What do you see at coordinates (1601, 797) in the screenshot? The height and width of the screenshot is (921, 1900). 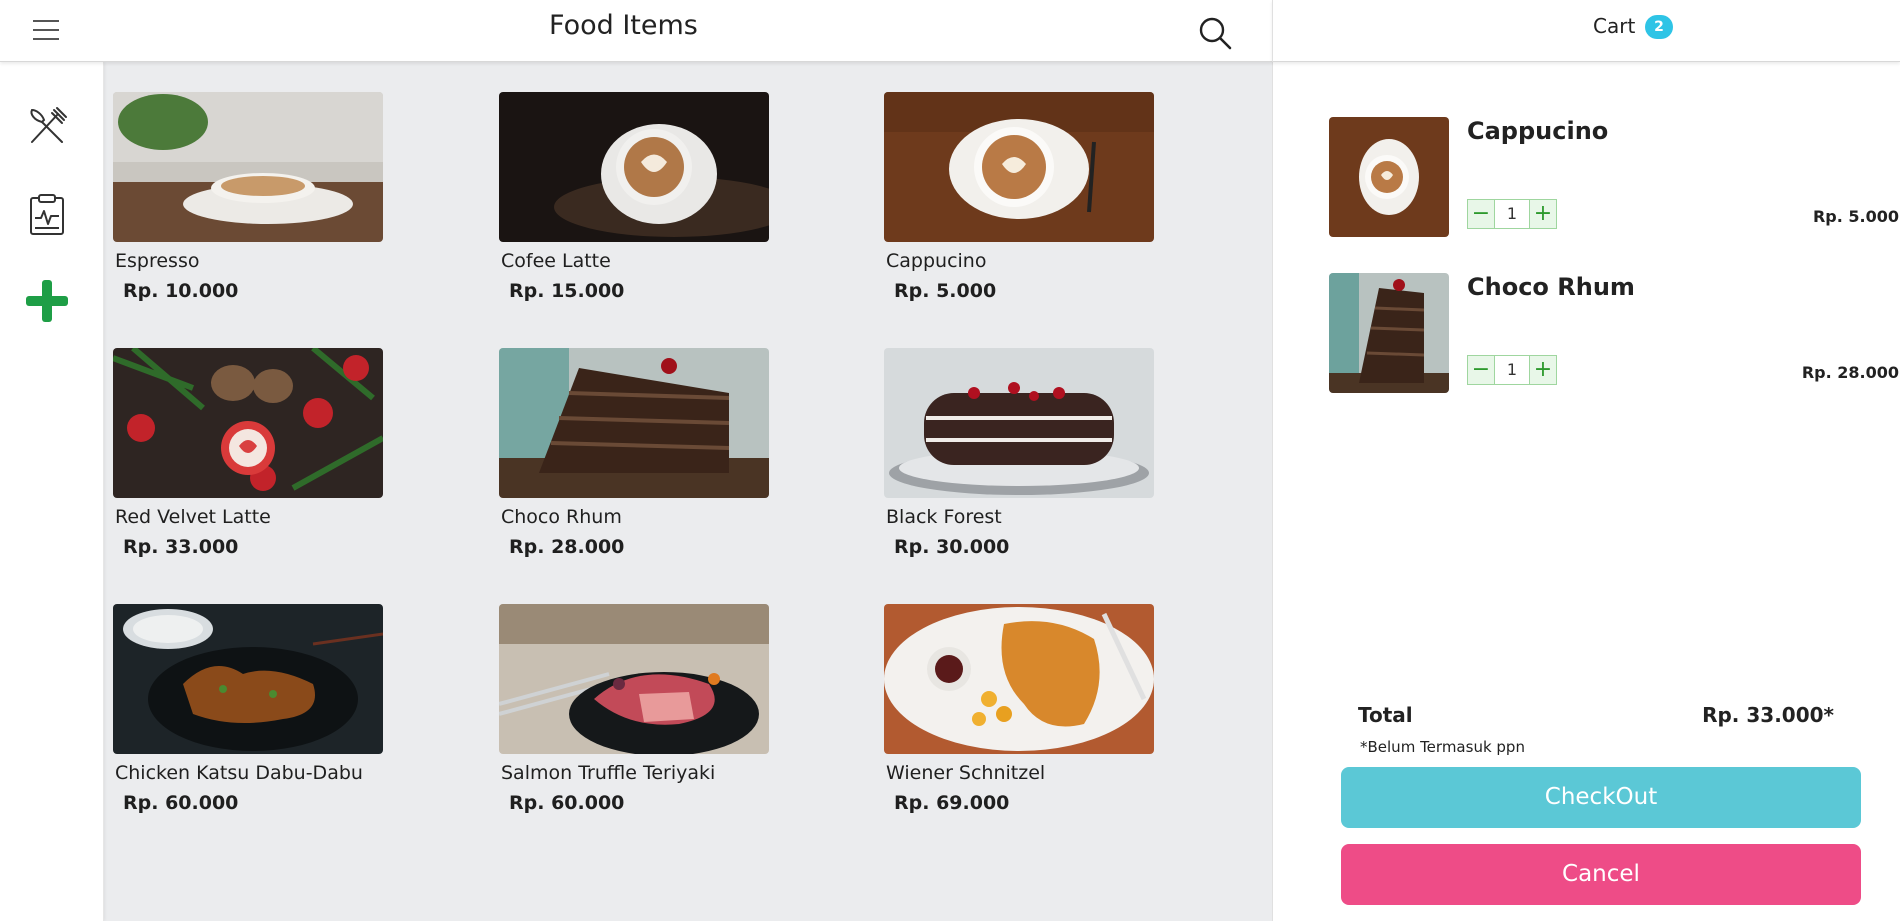 I see `checkout-button: CheckOut` at bounding box center [1601, 797].